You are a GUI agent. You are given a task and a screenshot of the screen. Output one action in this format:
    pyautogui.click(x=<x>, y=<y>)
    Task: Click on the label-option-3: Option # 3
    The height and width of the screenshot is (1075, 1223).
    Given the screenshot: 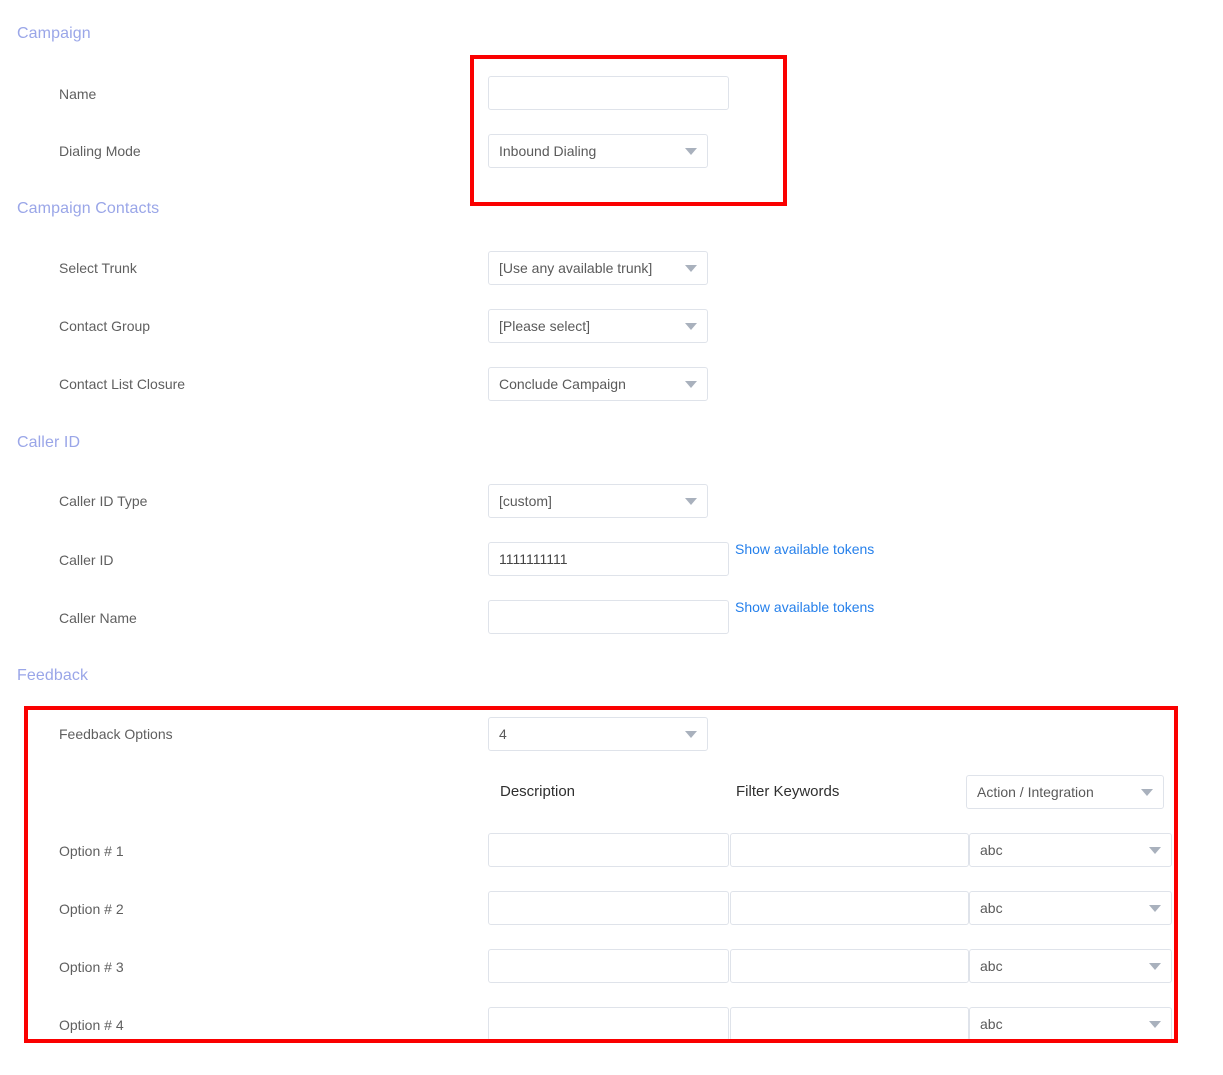 What is the action you would take?
    pyautogui.click(x=91, y=967)
    